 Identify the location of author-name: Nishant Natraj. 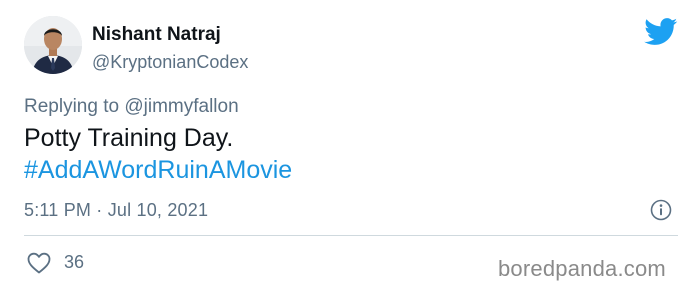
(156, 35).